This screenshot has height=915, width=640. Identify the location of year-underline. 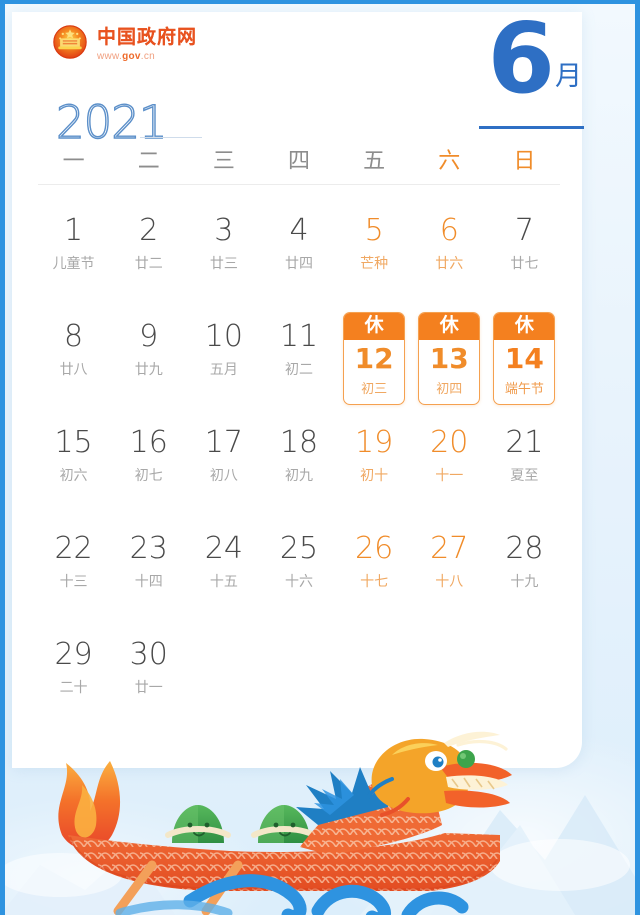
(171, 137).